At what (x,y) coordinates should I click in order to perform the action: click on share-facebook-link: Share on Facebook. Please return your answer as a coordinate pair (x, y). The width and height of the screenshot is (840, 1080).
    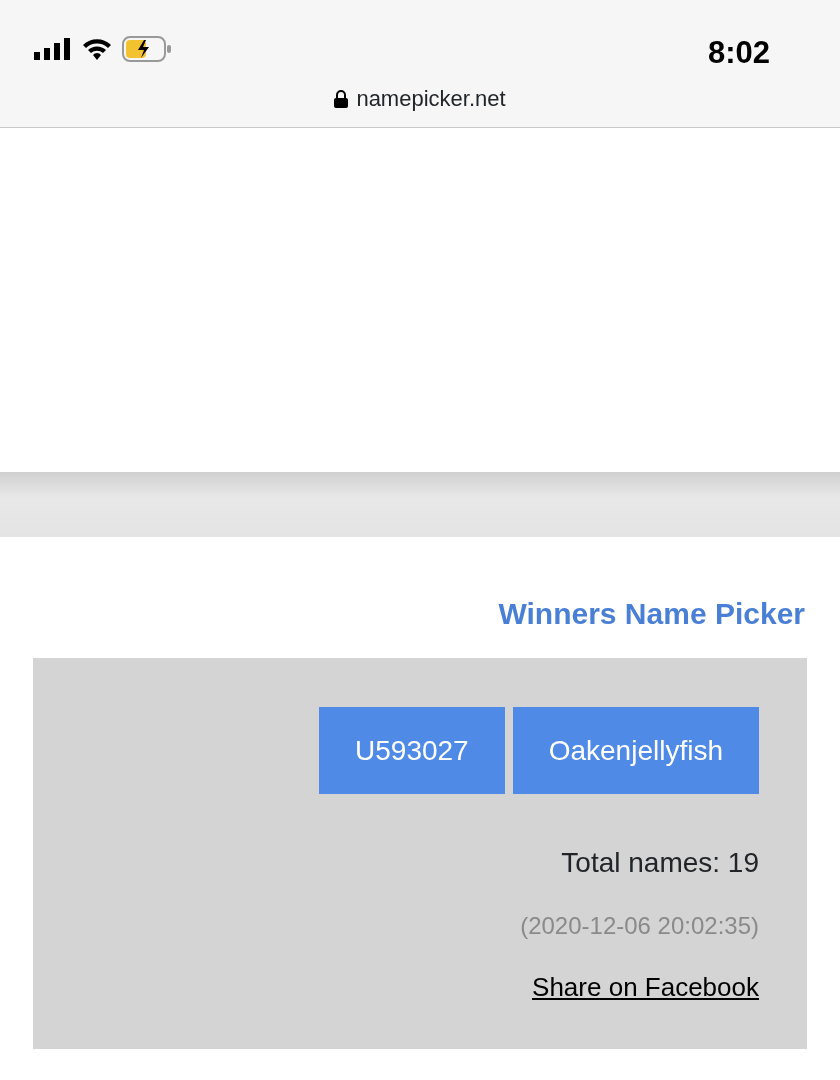
    Looking at the image, I should click on (645, 987).